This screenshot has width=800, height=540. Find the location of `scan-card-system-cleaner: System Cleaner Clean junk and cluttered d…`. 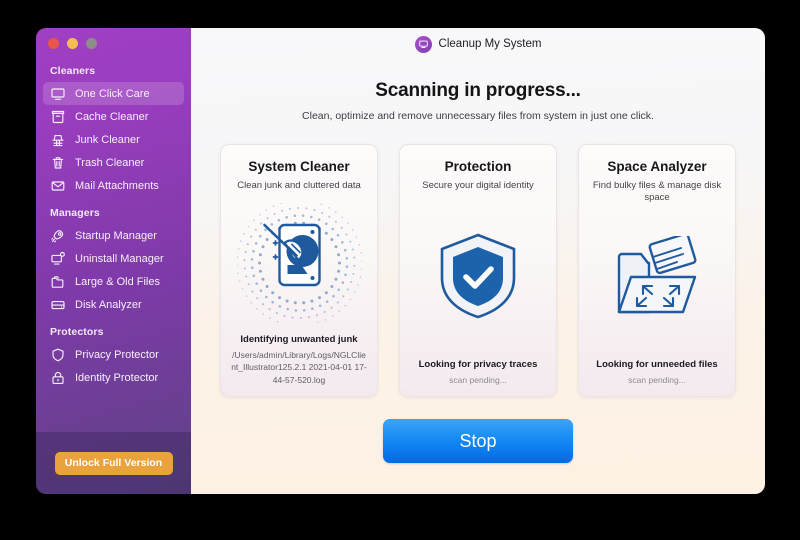

scan-card-system-cleaner: System Cleaner Clean junk and cluttered d… is located at coordinates (299, 270).